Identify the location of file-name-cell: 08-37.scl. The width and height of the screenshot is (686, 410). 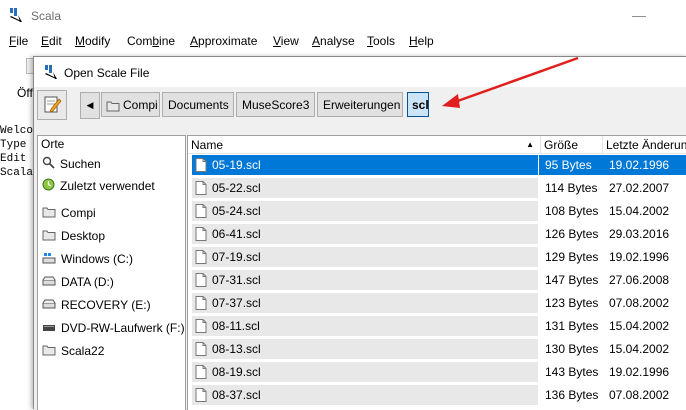
(365, 395).